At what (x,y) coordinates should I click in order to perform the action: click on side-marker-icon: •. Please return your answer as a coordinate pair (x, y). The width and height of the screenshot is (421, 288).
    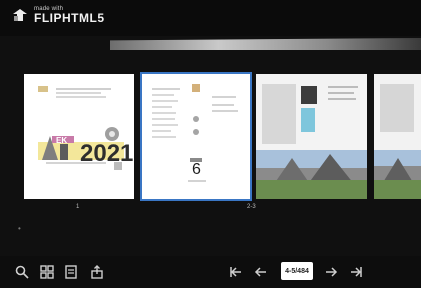
    Looking at the image, I should click on (19, 228).